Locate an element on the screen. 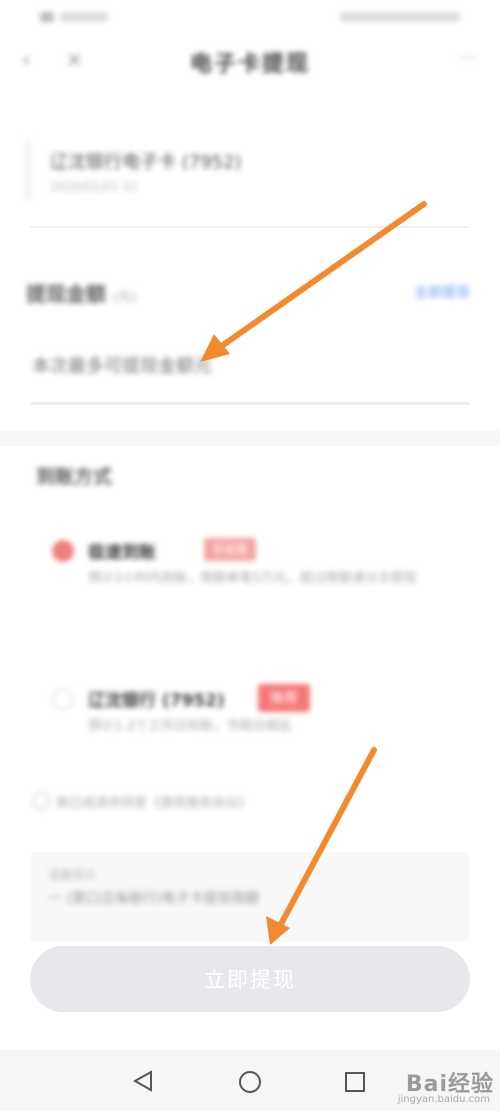  radio-bank-unselected is located at coordinates (63, 699).